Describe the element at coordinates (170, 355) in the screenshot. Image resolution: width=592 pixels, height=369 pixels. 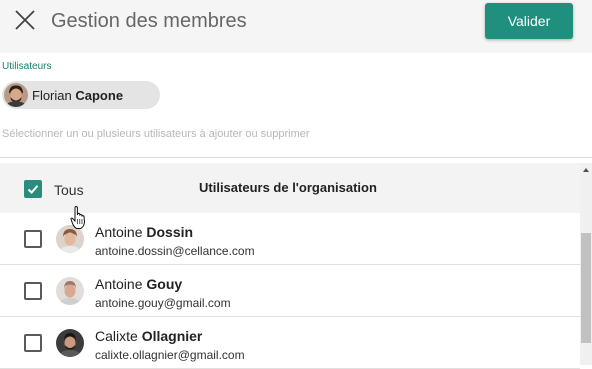
I see `email: calixte.ollagnier@gmail.com` at that location.